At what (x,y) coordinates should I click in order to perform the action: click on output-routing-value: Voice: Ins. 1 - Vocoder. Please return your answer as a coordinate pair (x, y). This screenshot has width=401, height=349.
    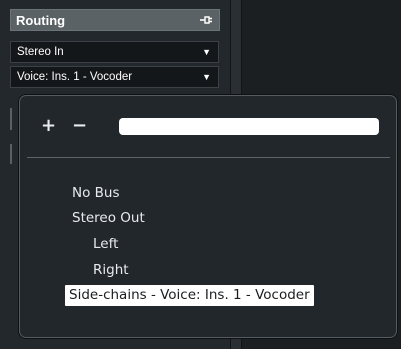
    Looking at the image, I should click on (75, 77).